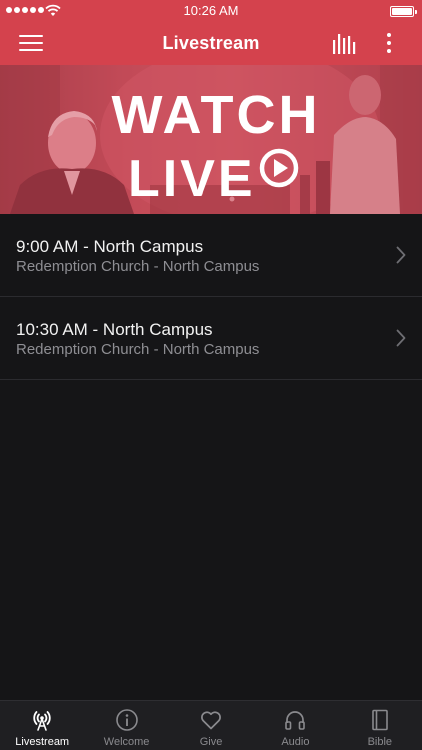 This screenshot has width=422, height=750. I want to click on page-title: Livestream, so click(211, 43).